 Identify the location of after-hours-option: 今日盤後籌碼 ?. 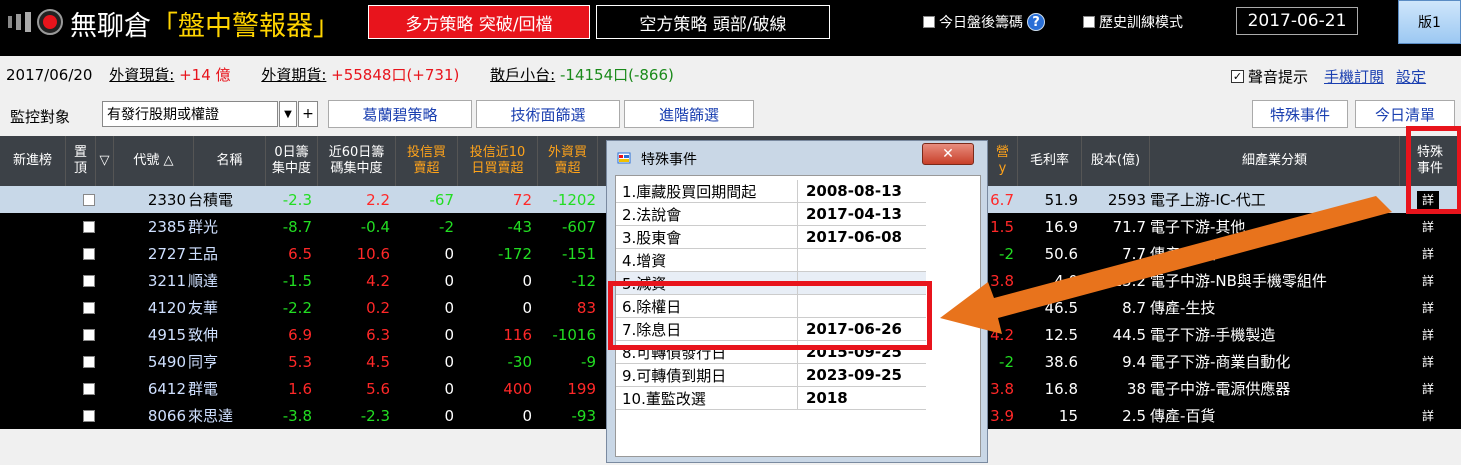
(984, 22).